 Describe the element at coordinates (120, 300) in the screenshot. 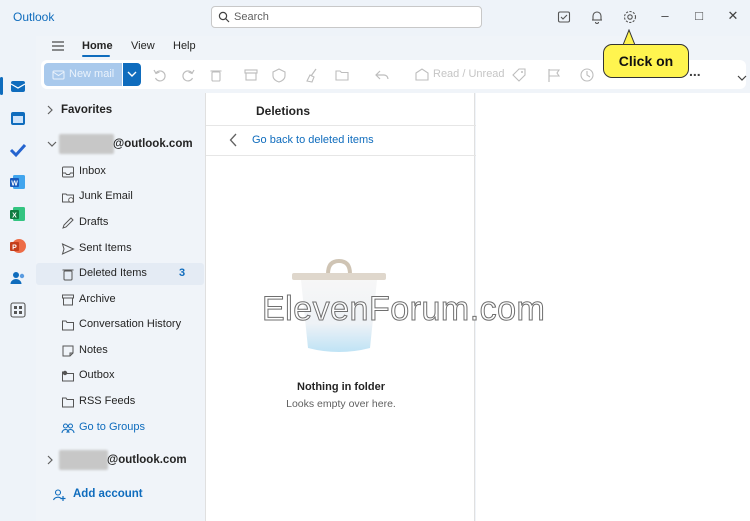

I see `folder-archive: Archive` at that location.